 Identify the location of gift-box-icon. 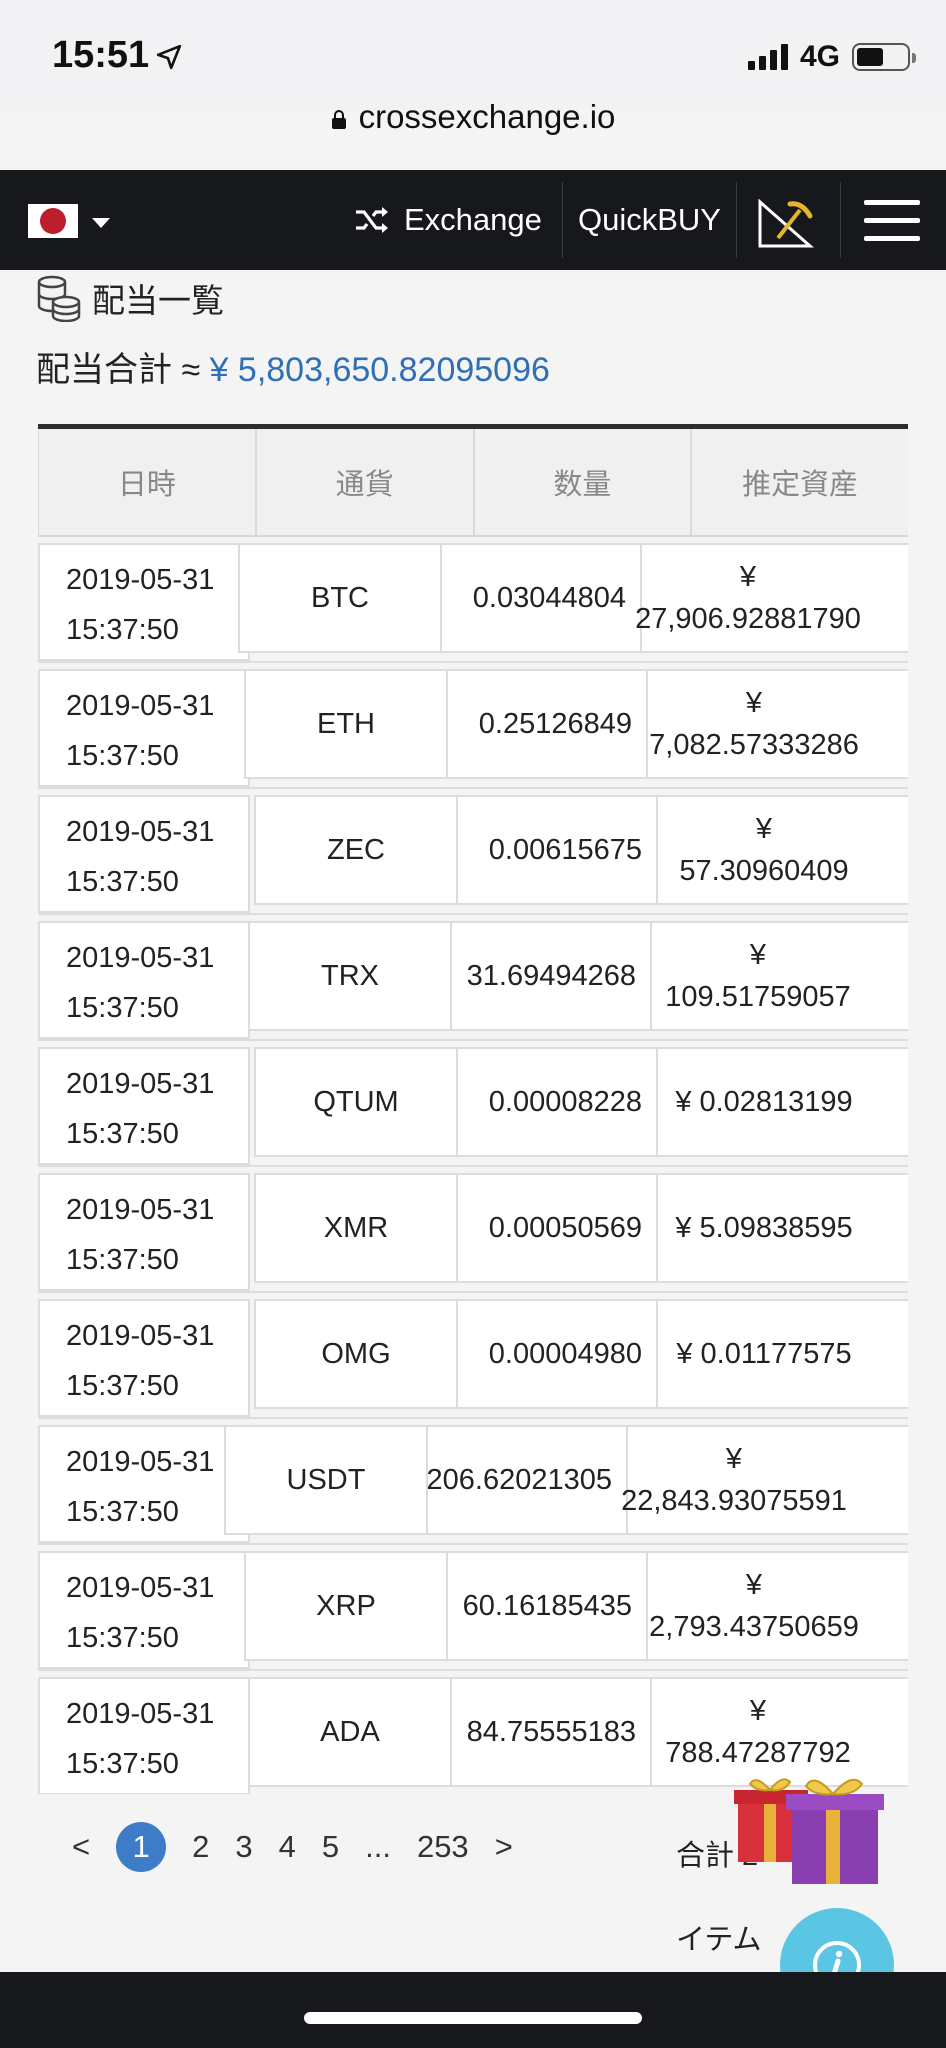
(814, 1830).